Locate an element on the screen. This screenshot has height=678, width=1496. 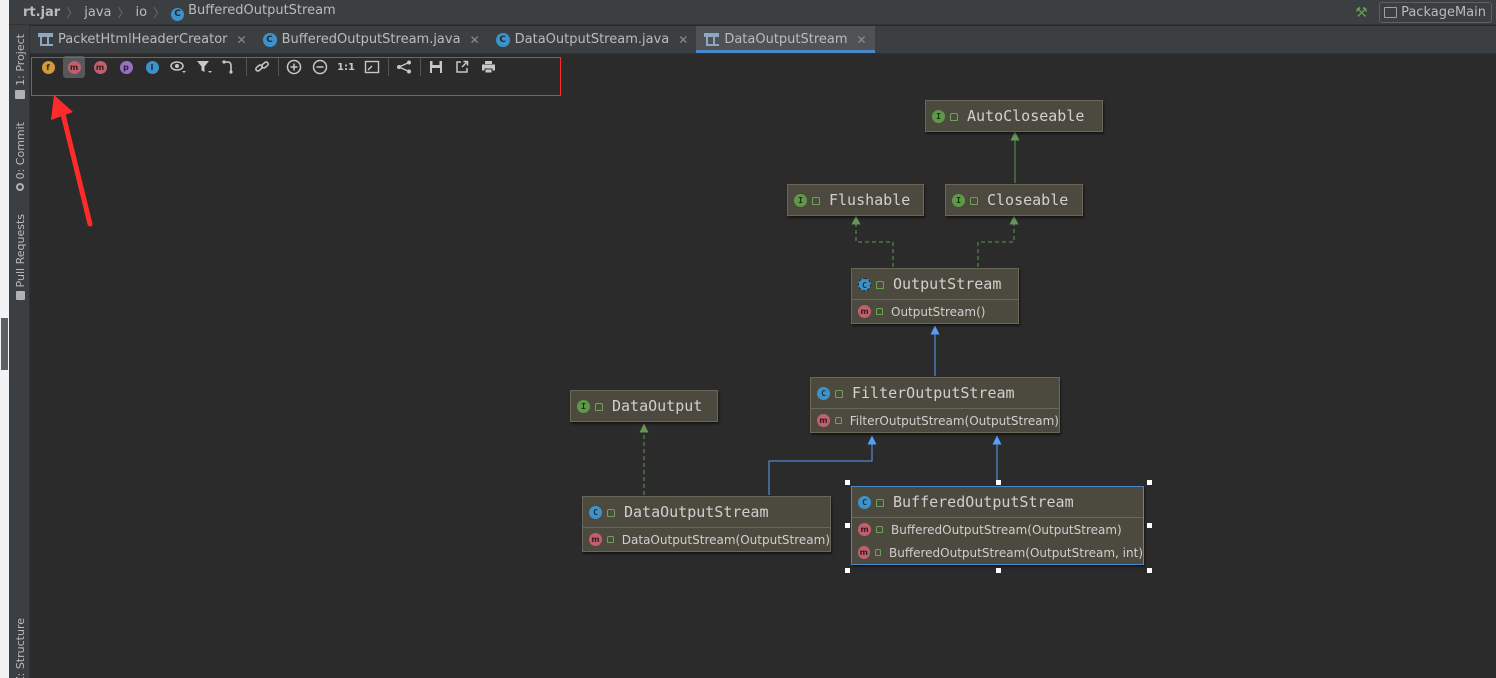
tab-dataoutputstream-java: C DataOutputStream.java ✕ is located at coordinates (592, 39).